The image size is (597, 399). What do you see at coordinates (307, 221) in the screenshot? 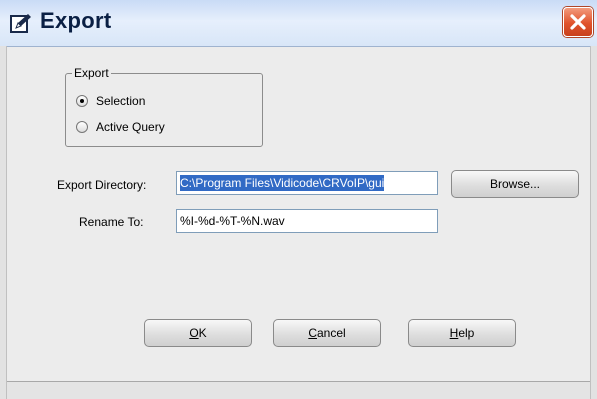
I see `rename-to-field: %I-%d-%T-%N.wav` at bounding box center [307, 221].